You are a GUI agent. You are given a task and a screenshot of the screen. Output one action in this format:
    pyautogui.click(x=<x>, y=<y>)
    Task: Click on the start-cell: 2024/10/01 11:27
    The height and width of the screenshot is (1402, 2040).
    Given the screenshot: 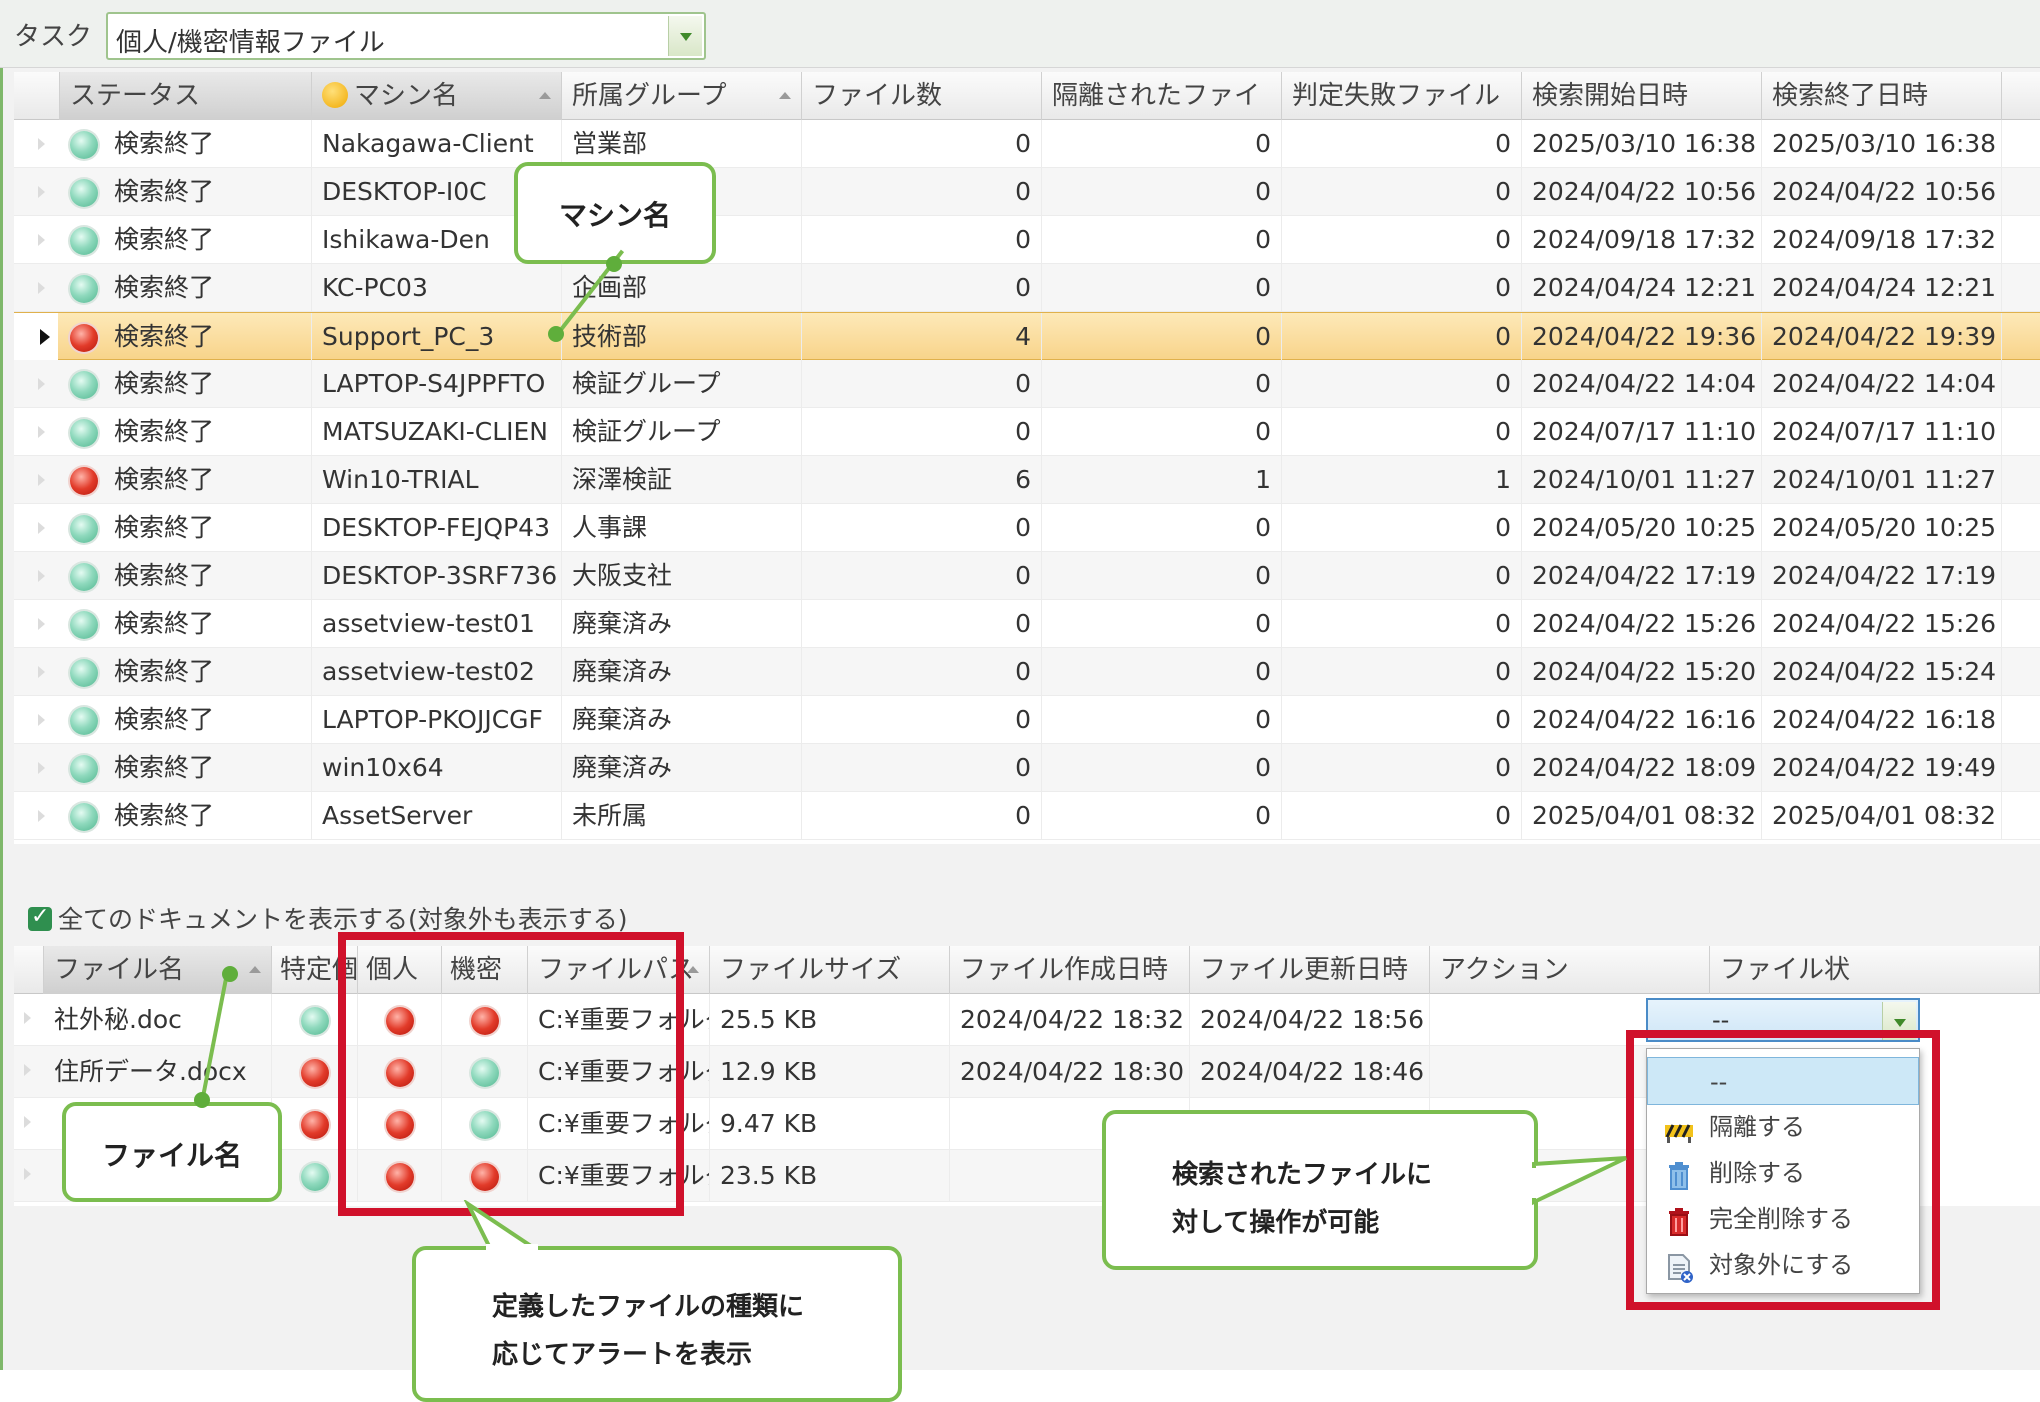 What is the action you would take?
    pyautogui.click(x=1642, y=480)
    